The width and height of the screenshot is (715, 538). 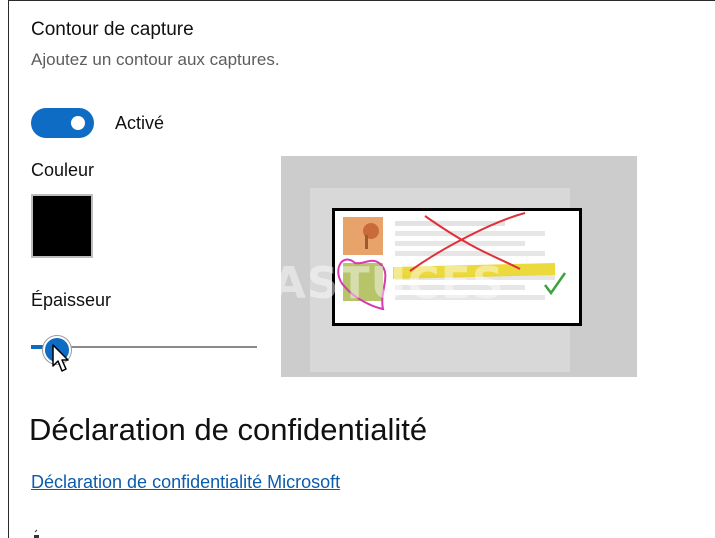 What do you see at coordinates (228, 429) in the screenshot?
I see `privacy-title: Déclaration de confidentialité` at bounding box center [228, 429].